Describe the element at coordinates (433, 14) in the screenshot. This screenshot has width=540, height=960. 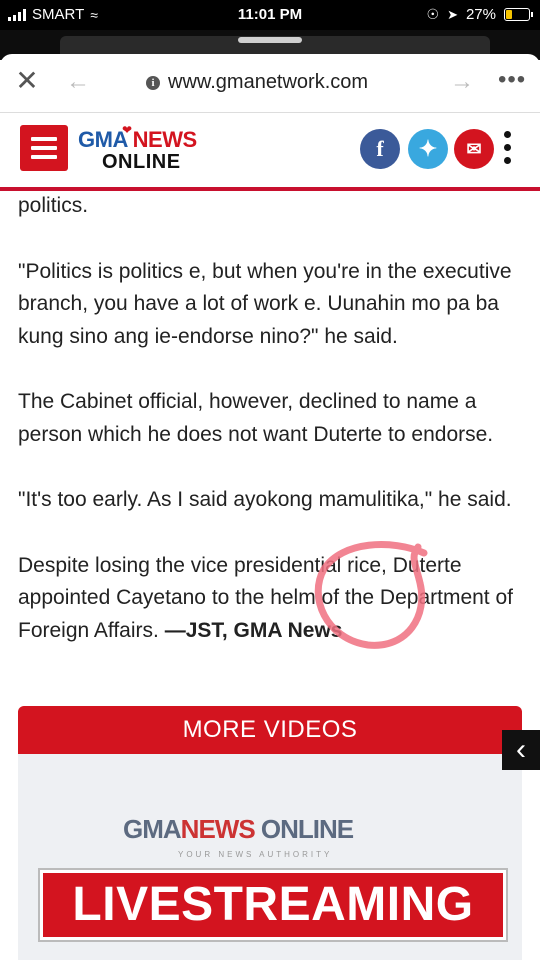
I see `rotation-lock-icon: ☉` at that location.